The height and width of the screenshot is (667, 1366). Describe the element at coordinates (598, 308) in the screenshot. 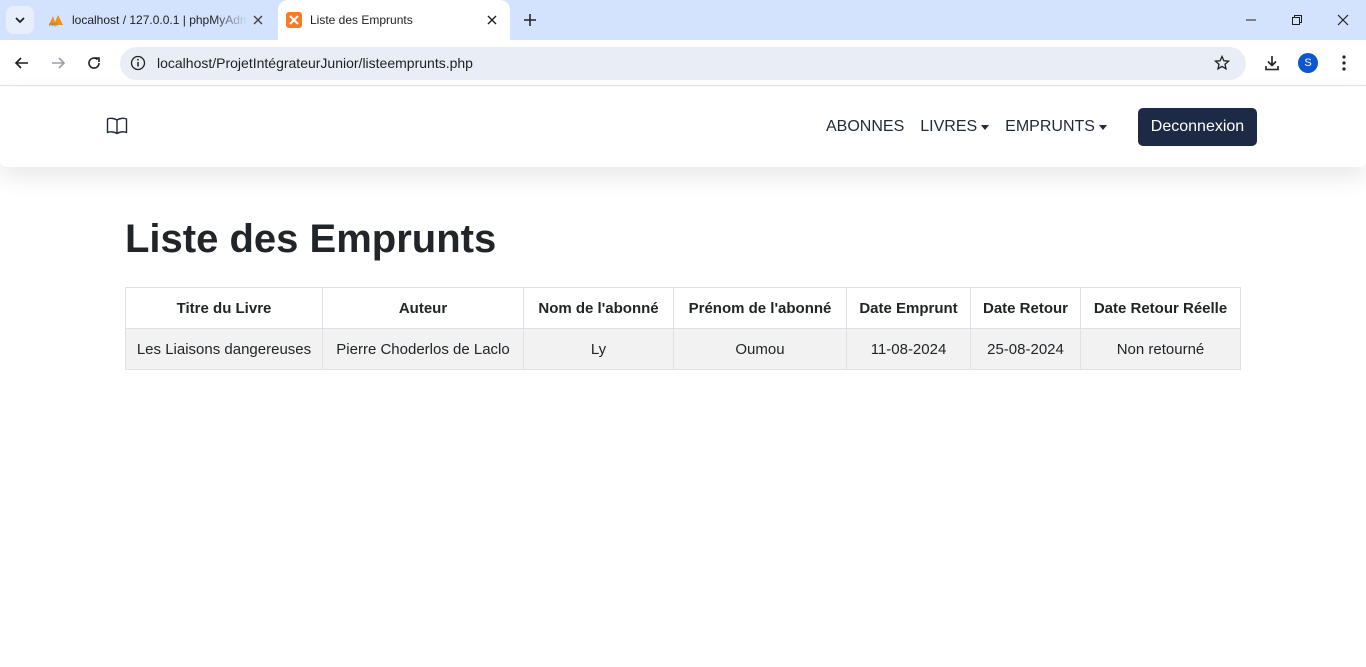

I see `column-header: Nom de l'abonné` at that location.